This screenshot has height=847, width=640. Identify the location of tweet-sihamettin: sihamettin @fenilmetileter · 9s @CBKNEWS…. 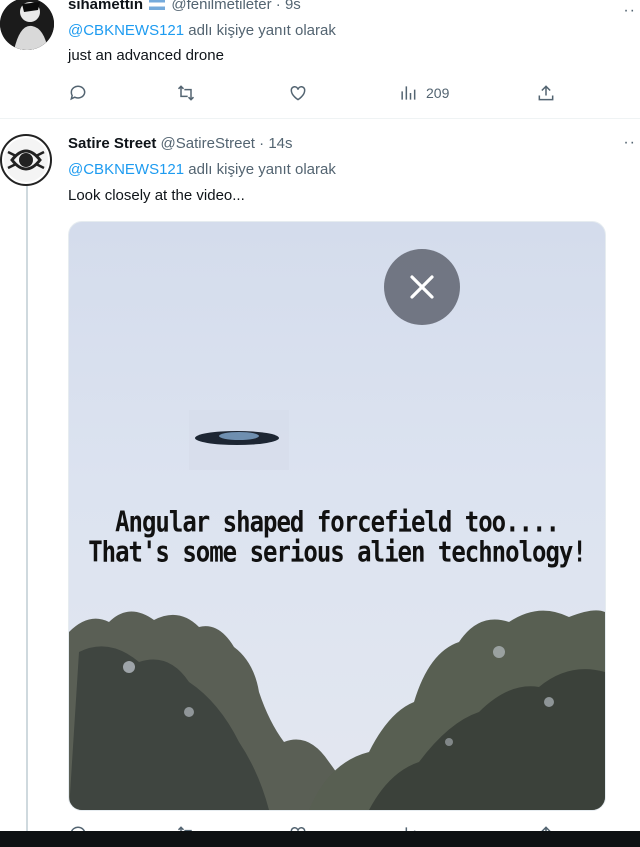
(320, 59).